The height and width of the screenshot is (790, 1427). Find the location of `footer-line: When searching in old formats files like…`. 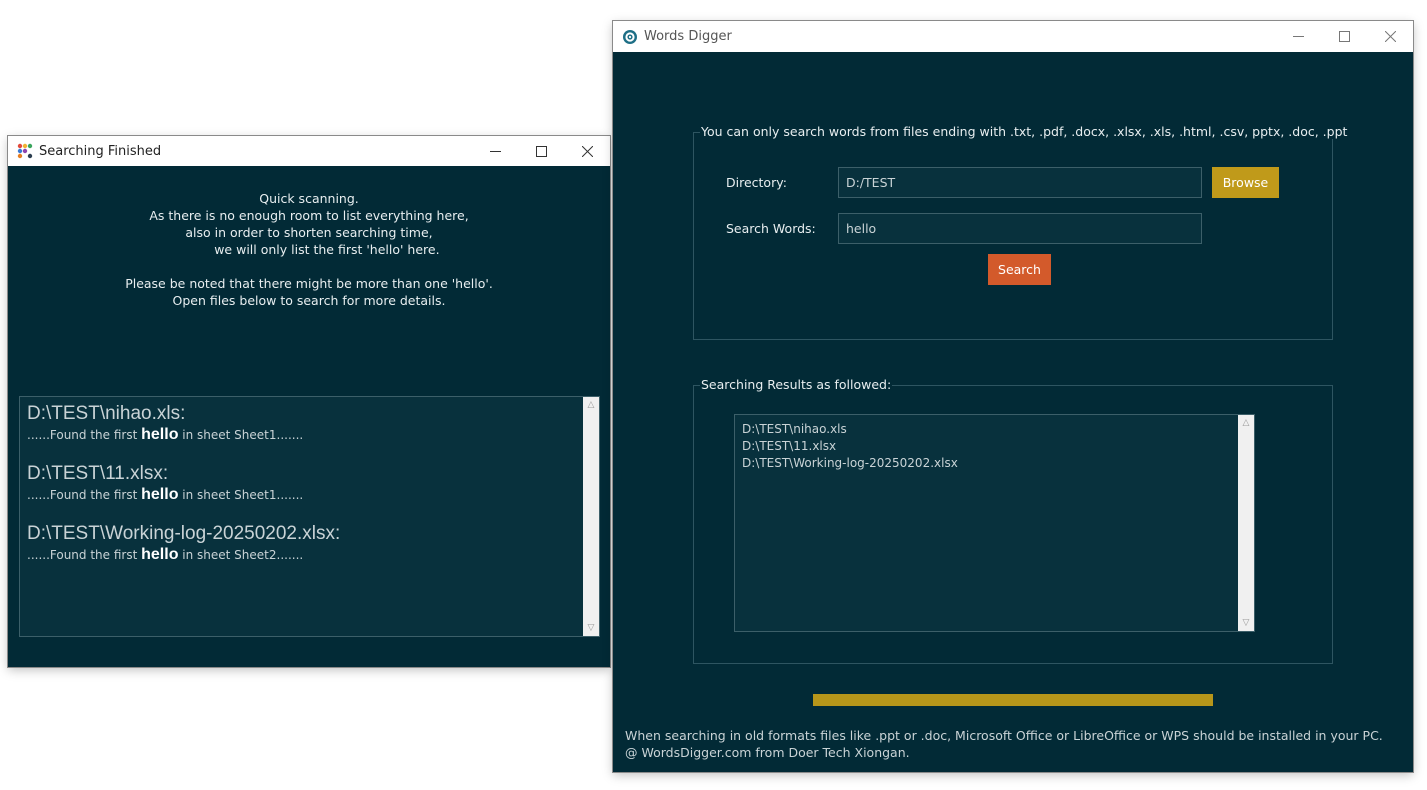

footer-line: When searching in old formats files like… is located at coordinates (1004, 735).